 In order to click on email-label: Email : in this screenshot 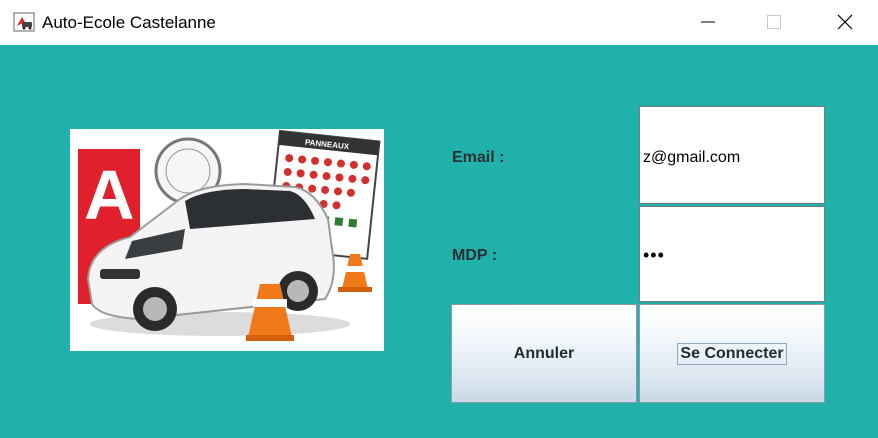, I will do `click(478, 157)`.